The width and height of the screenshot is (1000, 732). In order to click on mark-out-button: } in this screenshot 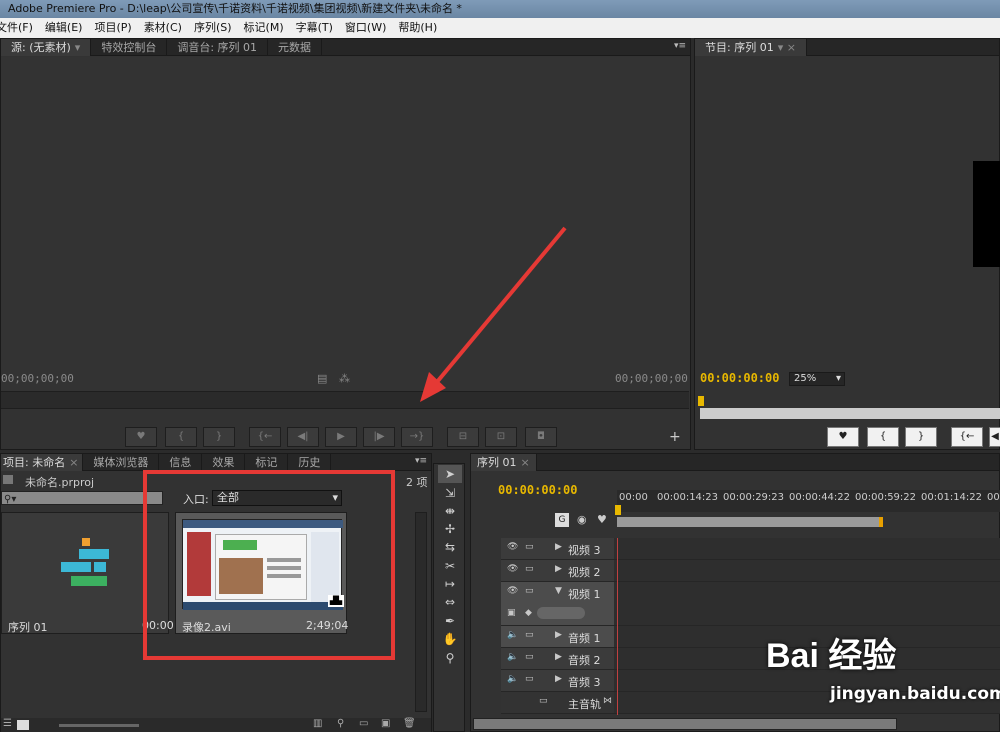, I will do `click(219, 437)`.